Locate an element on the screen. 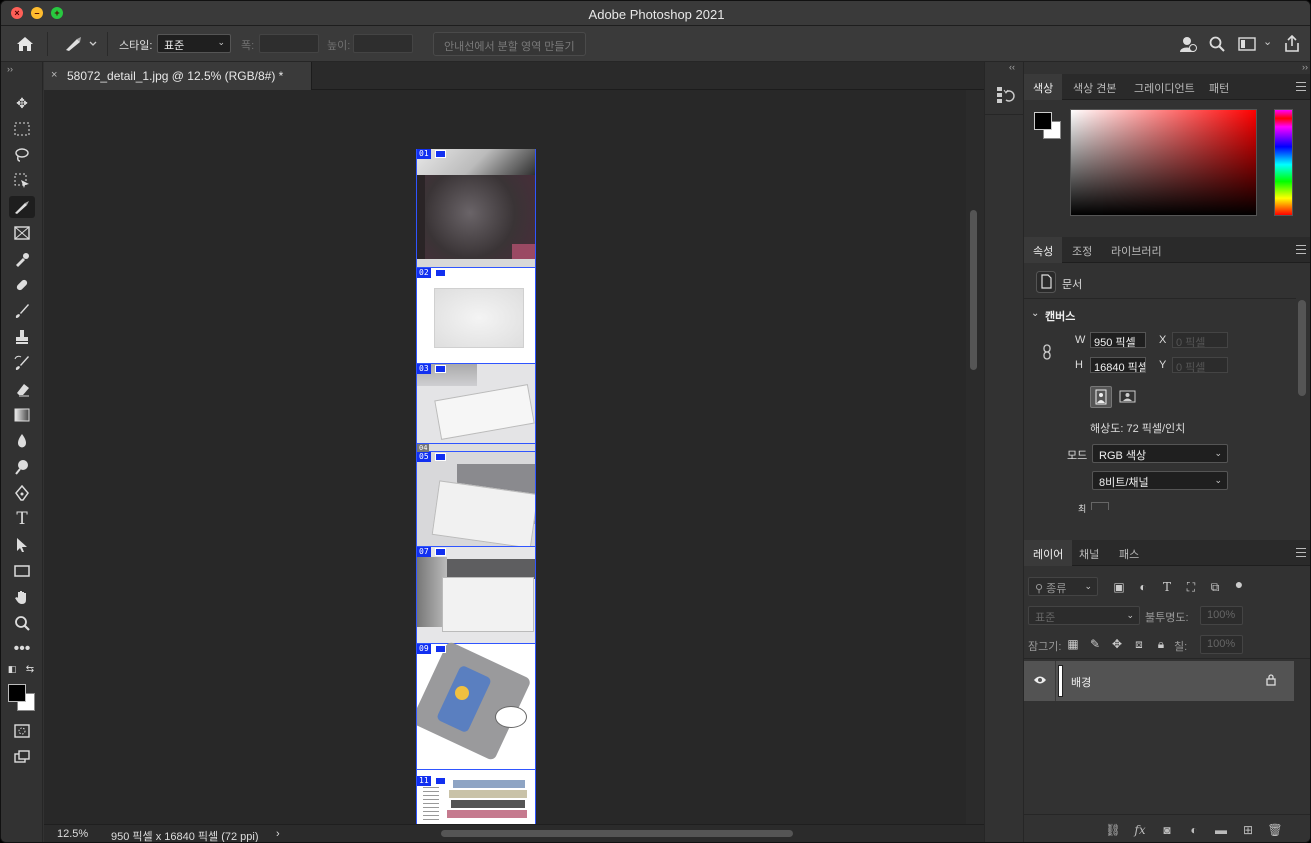  history-panel-icon is located at coordinates (1005, 95).